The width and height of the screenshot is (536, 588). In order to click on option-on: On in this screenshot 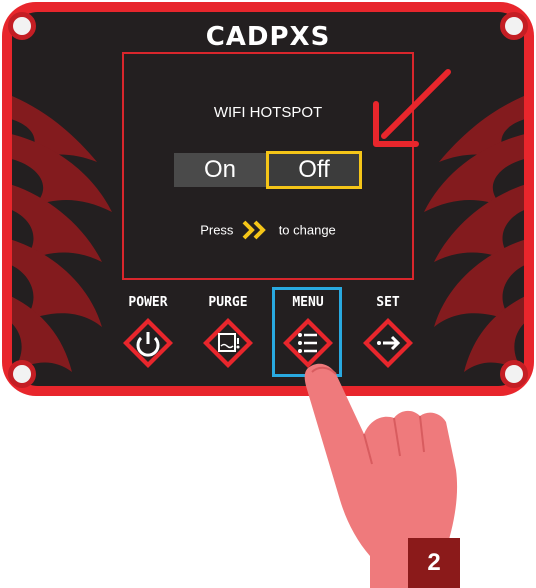, I will do `click(220, 170)`.